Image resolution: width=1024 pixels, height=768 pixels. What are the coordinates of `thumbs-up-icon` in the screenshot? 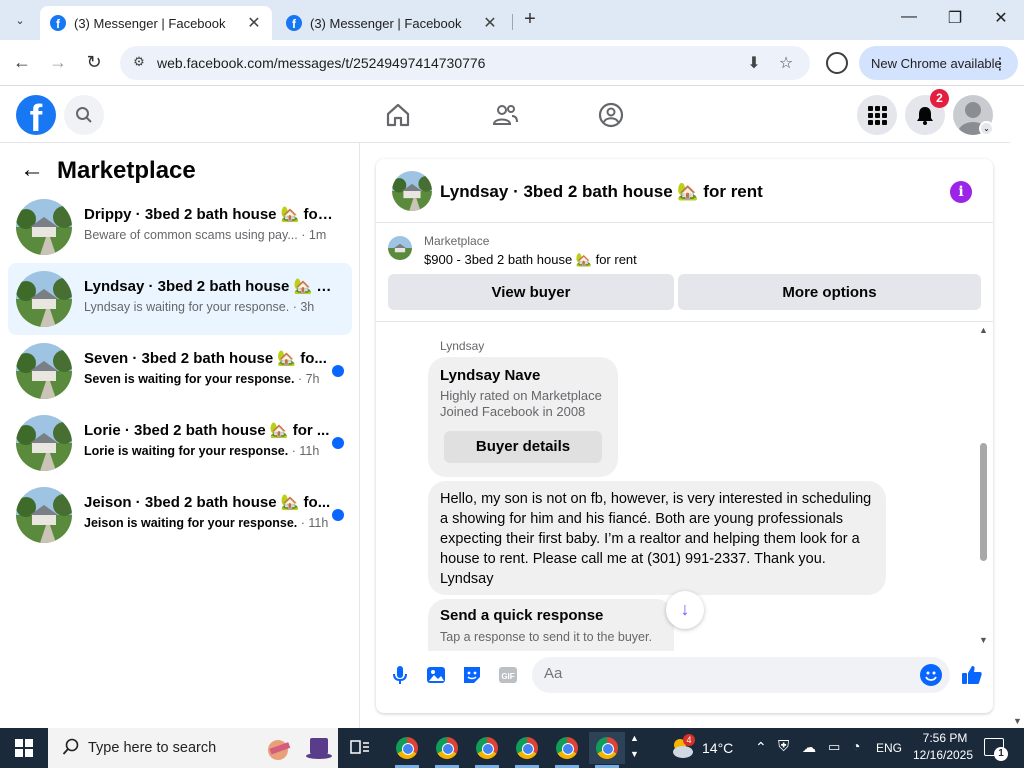 It's located at (972, 675).